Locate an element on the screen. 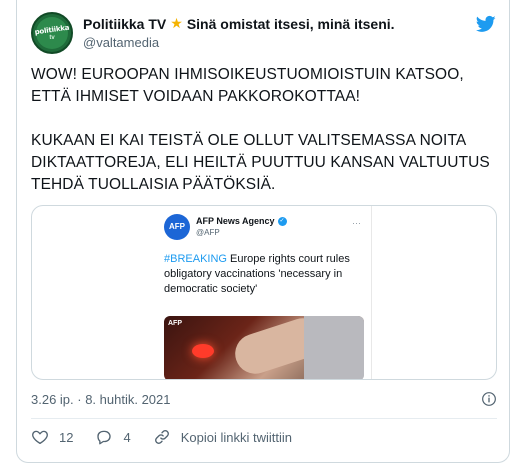  photo-watermark: AFP is located at coordinates (175, 323).